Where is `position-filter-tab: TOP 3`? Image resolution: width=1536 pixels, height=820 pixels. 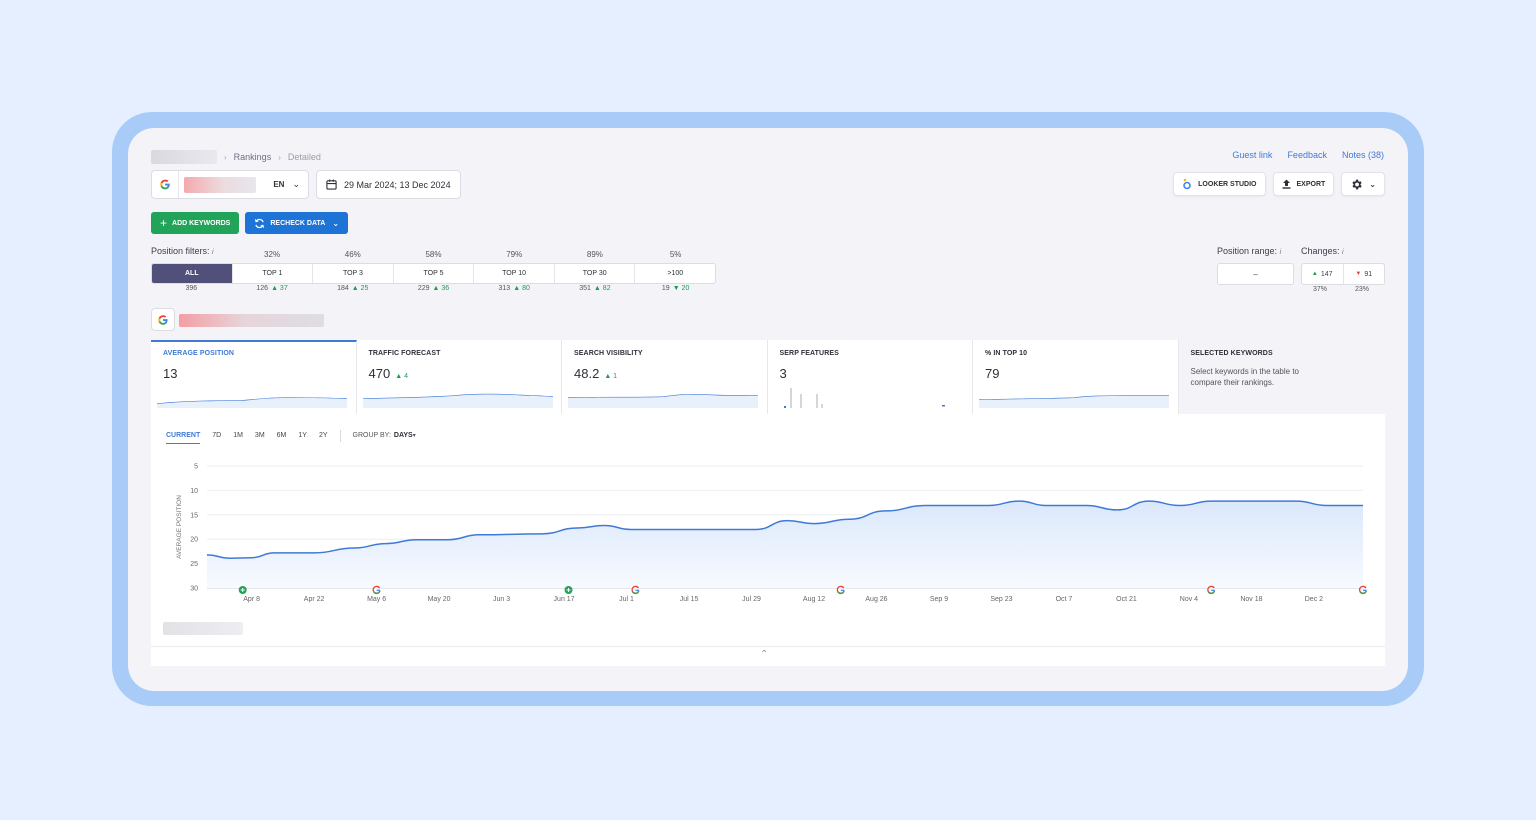
position-filter-tab: TOP 3 is located at coordinates (352, 273).